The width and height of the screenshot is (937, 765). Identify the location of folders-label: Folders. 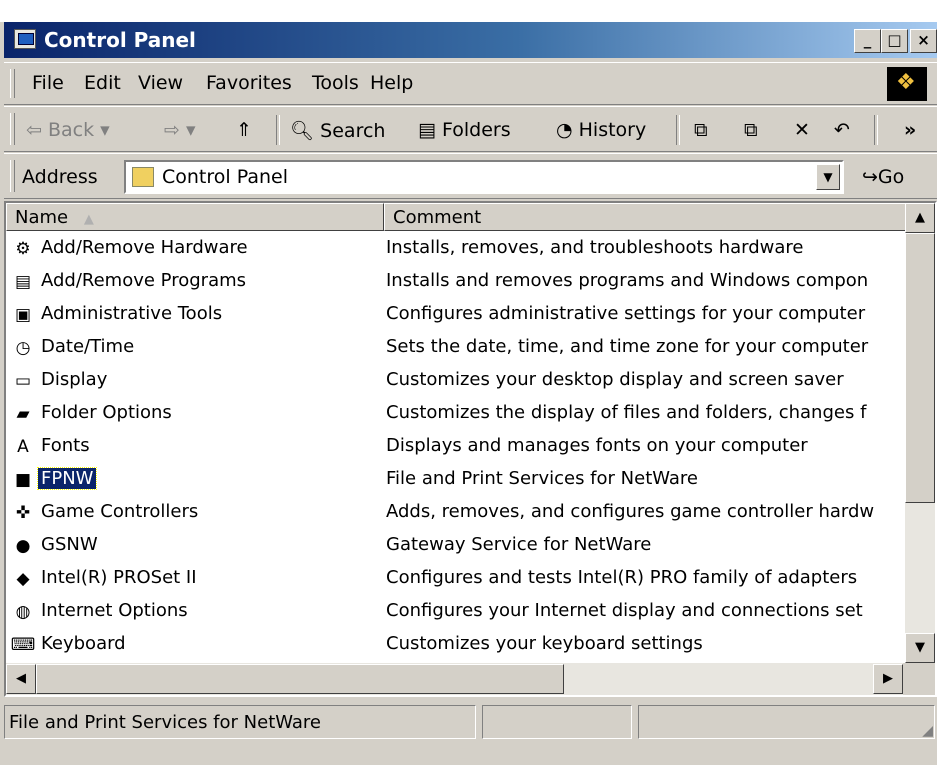
(476, 130).